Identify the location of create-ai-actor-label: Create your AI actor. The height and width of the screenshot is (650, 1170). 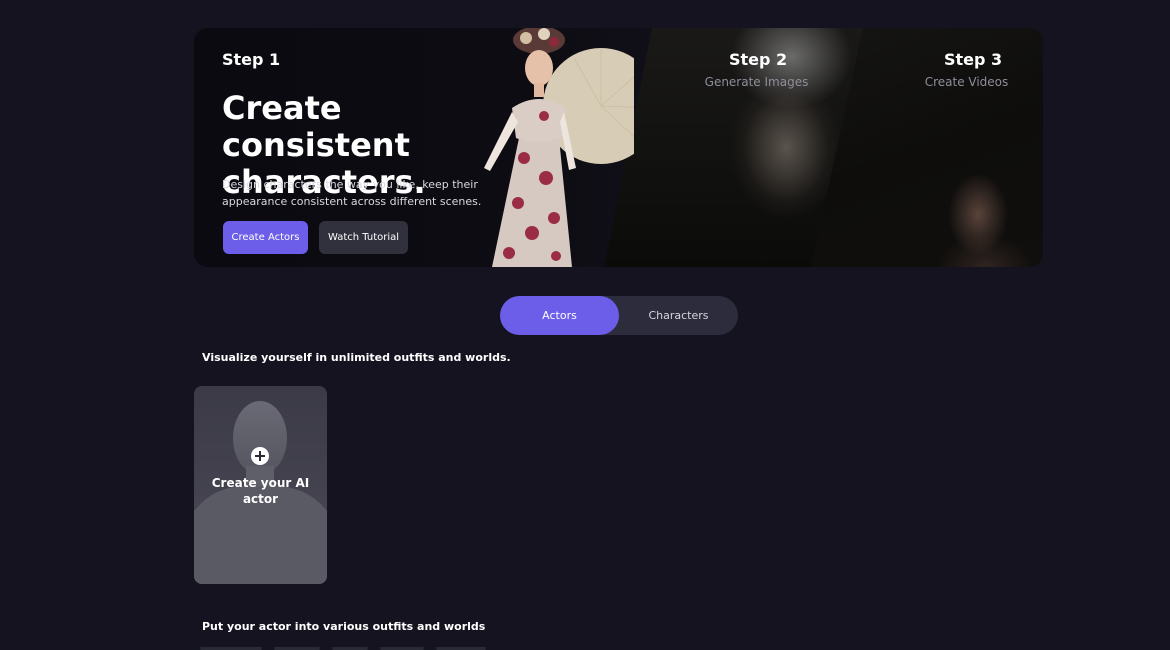
(260, 491).